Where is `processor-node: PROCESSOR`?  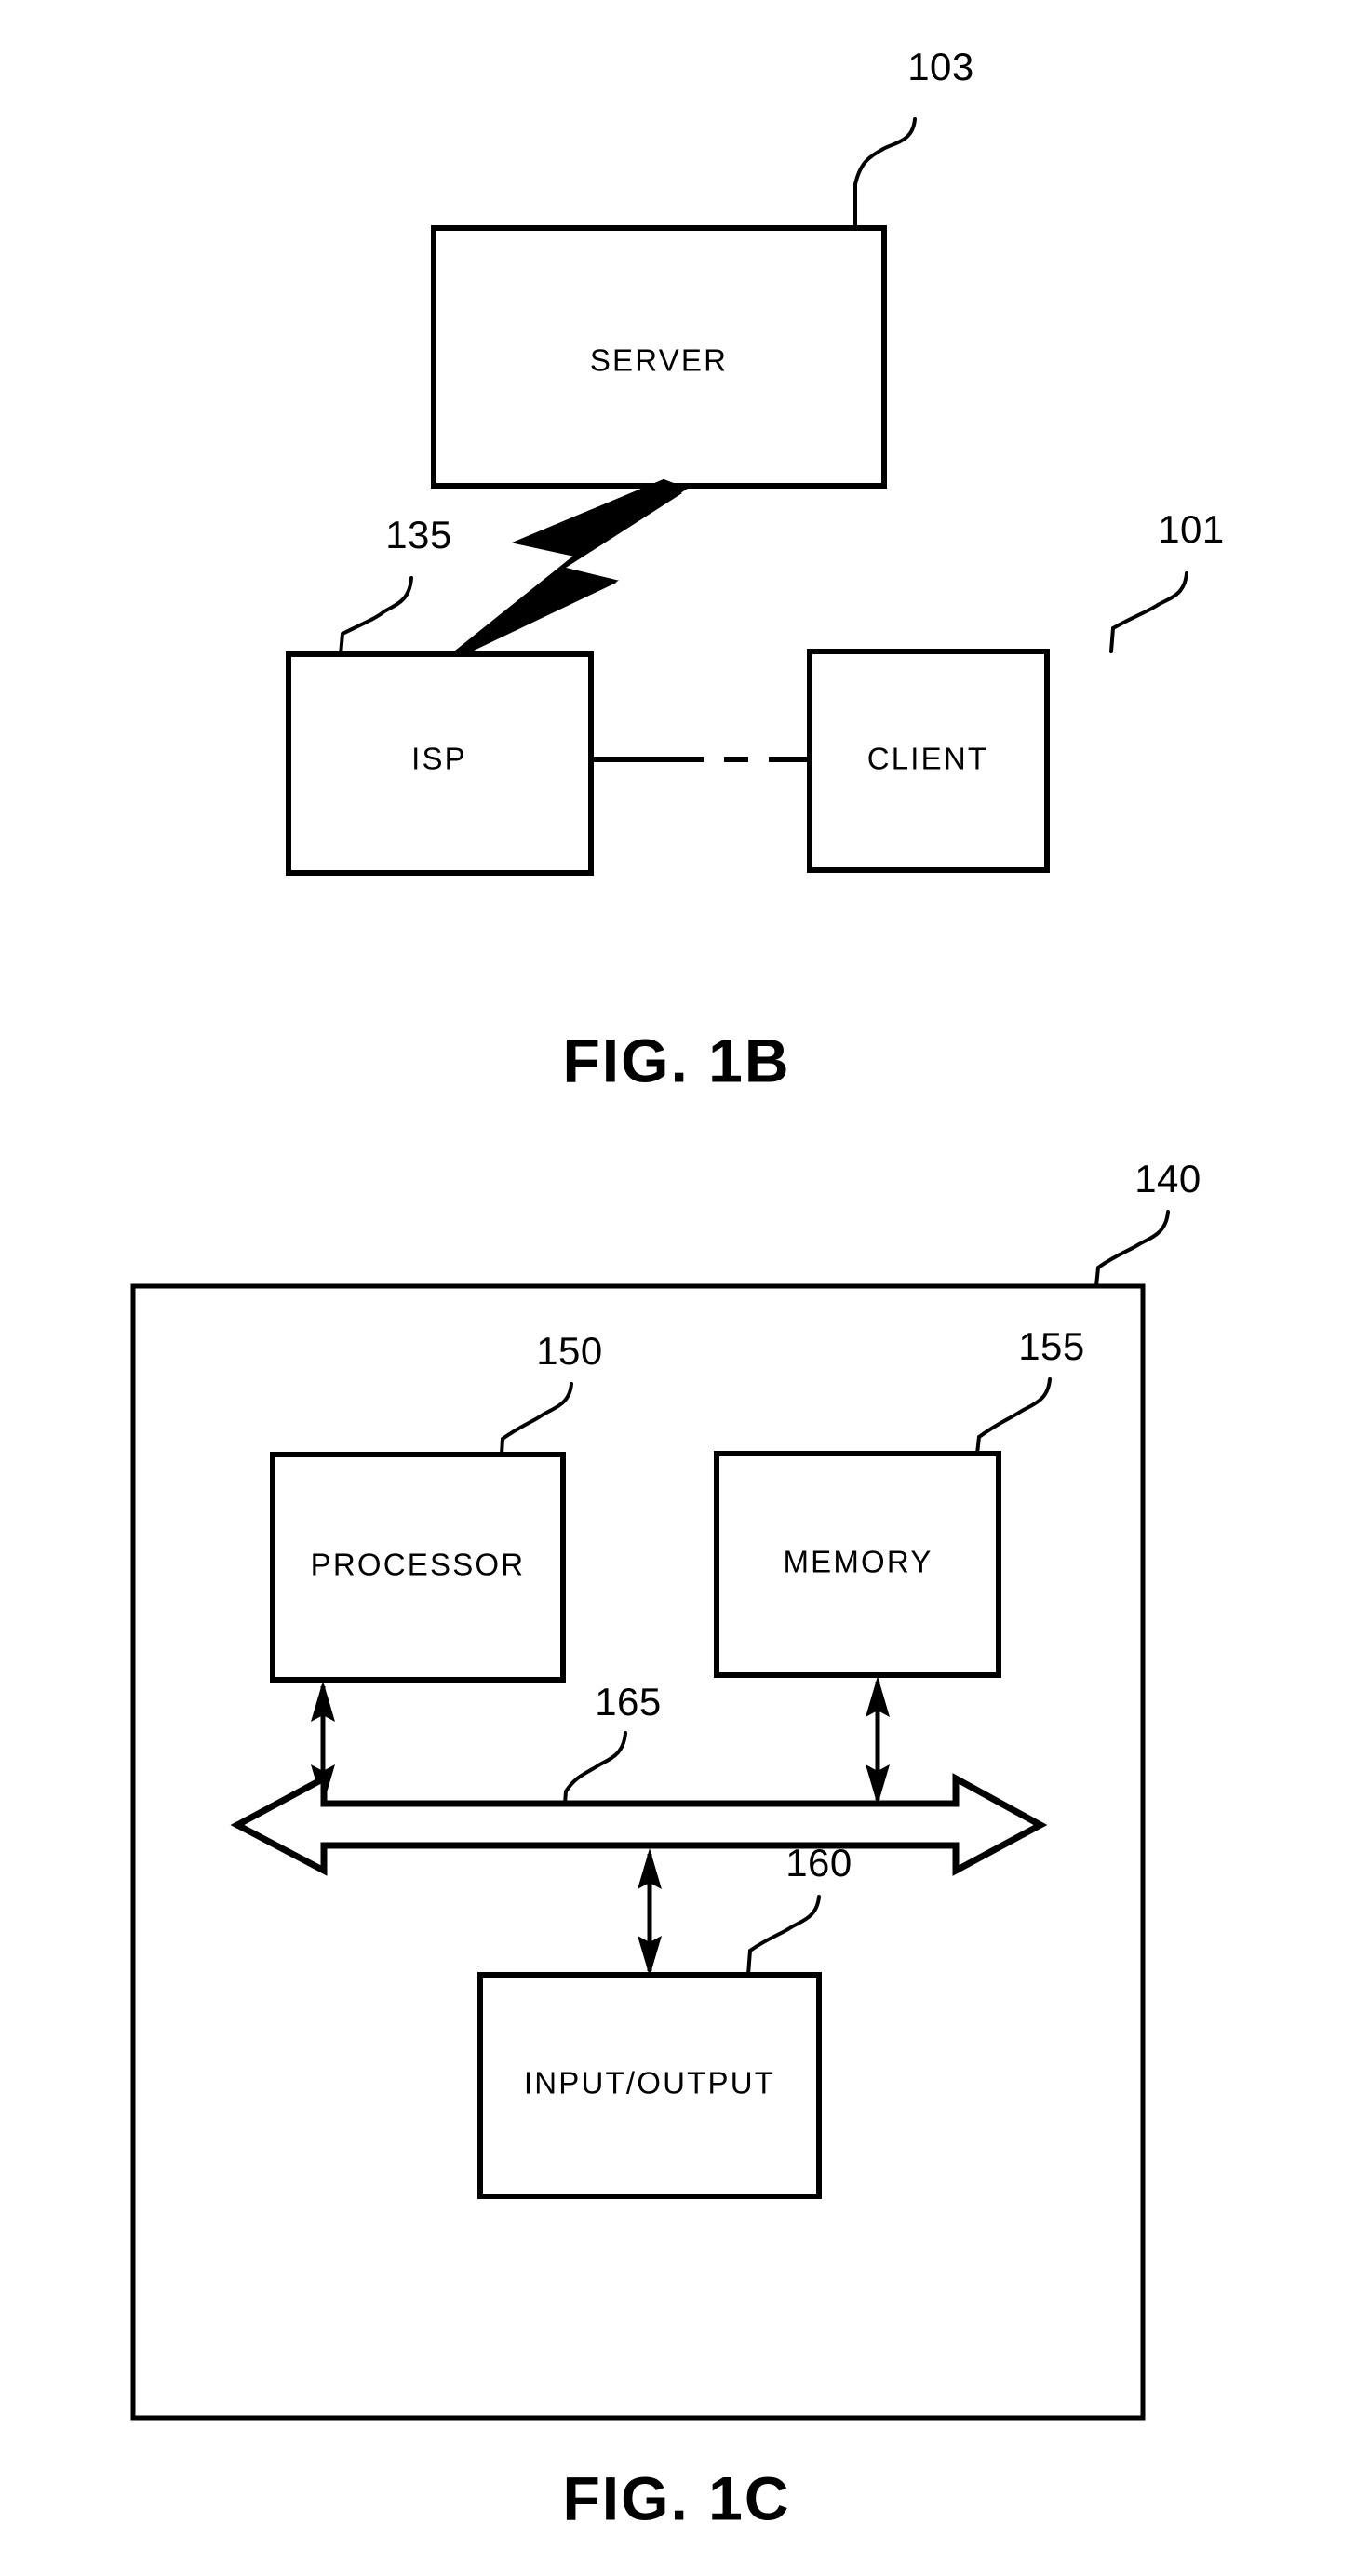
processor-node: PROCESSOR is located at coordinates (418, 1567).